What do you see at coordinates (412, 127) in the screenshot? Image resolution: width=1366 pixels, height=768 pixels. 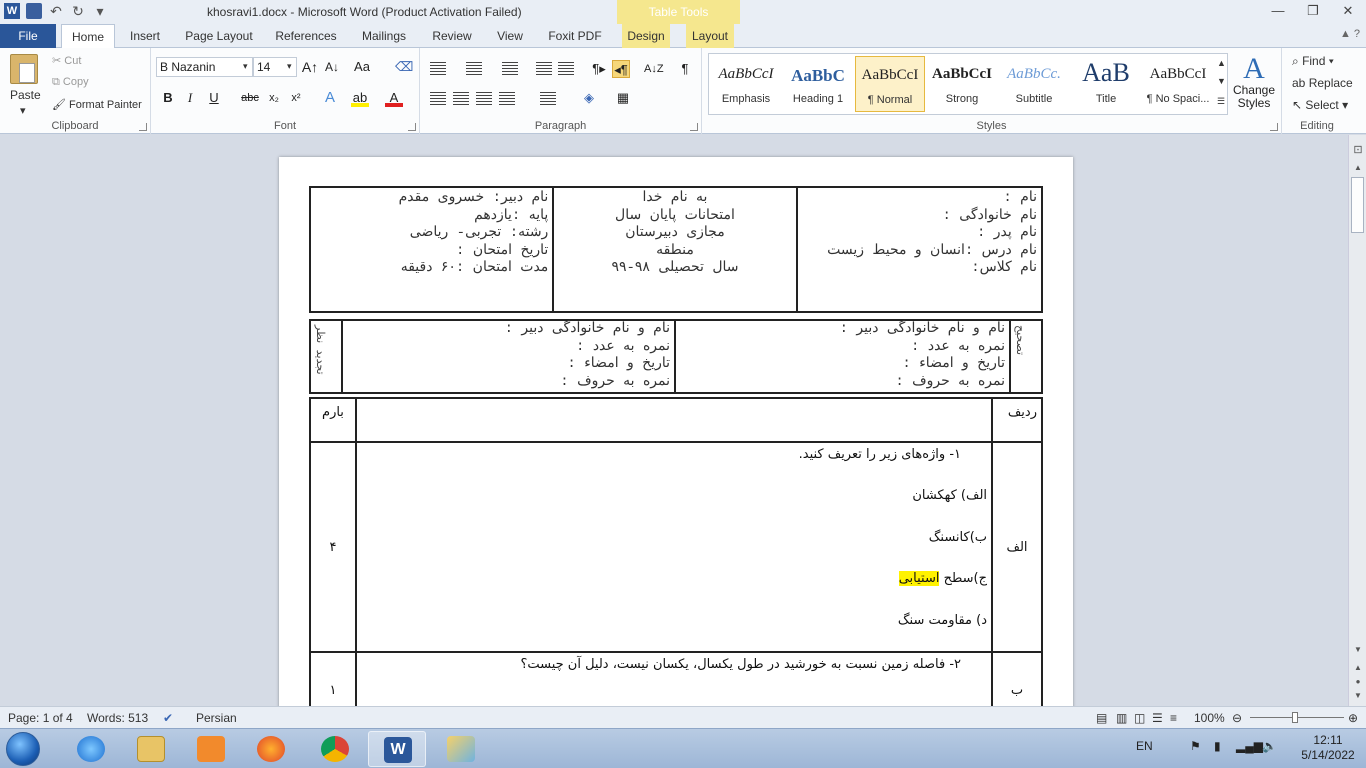 I see `font-launcher-icon` at bounding box center [412, 127].